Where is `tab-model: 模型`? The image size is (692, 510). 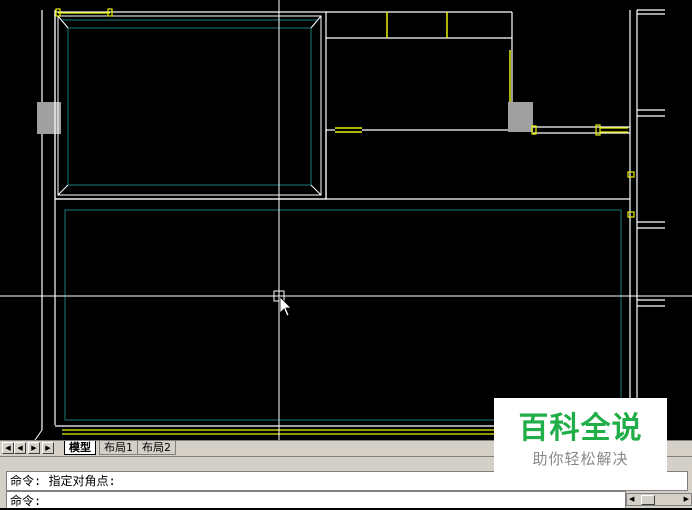 tab-model: 模型 is located at coordinates (80, 448).